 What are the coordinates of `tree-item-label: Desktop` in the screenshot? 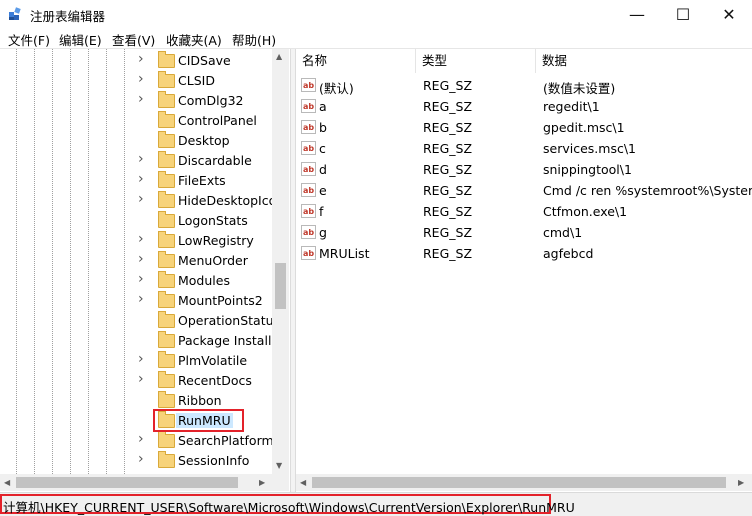 It's located at (204, 140).